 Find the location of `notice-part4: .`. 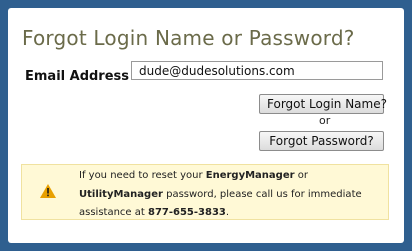

notice-part4: . is located at coordinates (227, 212).